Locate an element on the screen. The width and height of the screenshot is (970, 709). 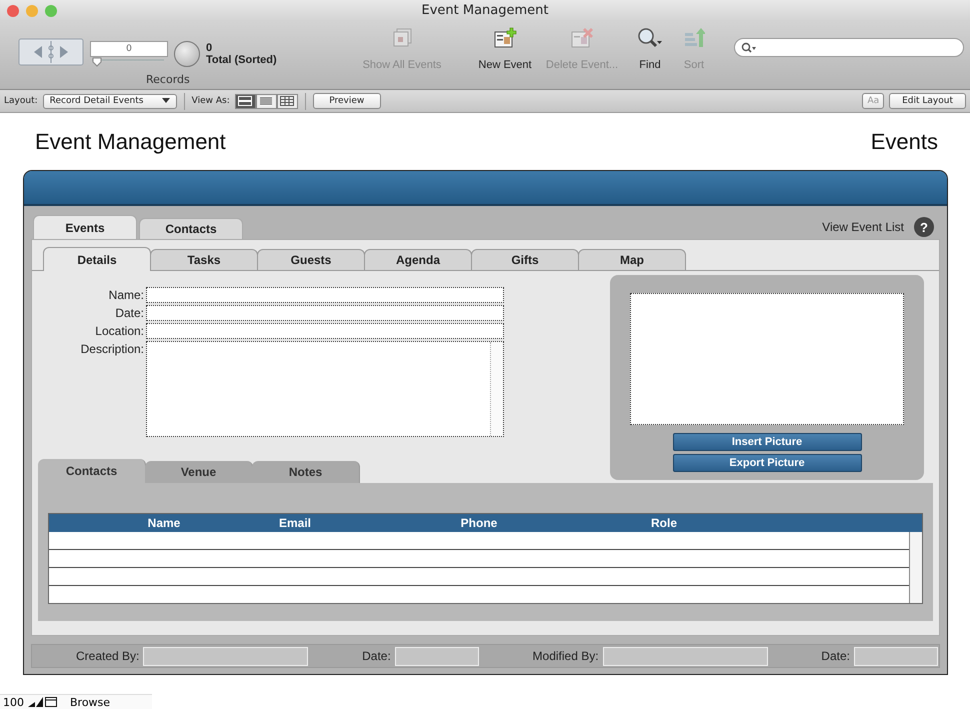
column-header: Email is located at coordinates (295, 523).